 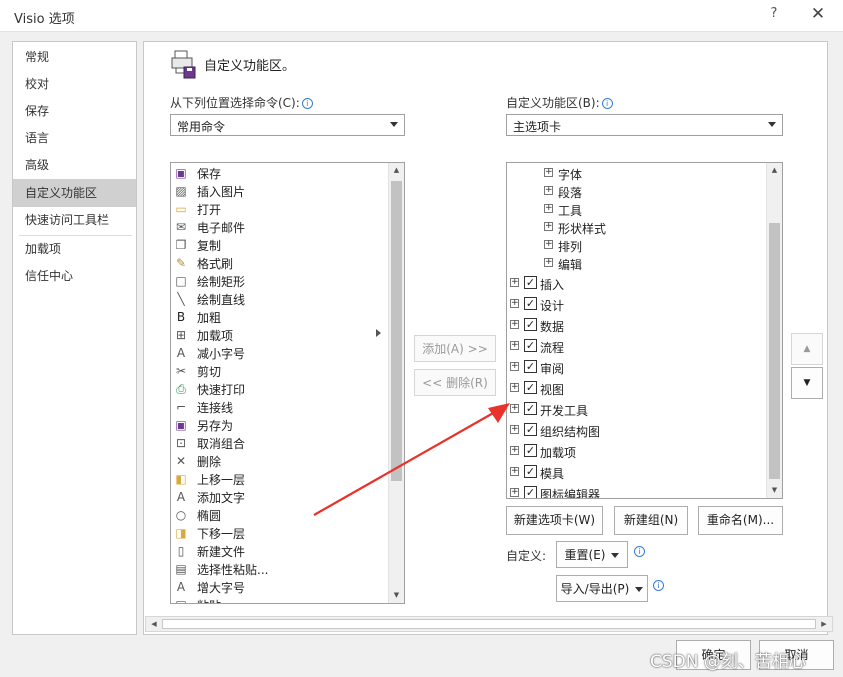 What do you see at coordinates (281, 599) in the screenshot?
I see `command-item: ▤ 粘贴` at bounding box center [281, 599].